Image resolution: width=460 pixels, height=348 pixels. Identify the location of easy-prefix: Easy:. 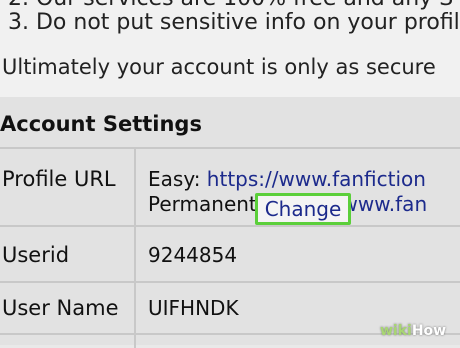
(177, 179).